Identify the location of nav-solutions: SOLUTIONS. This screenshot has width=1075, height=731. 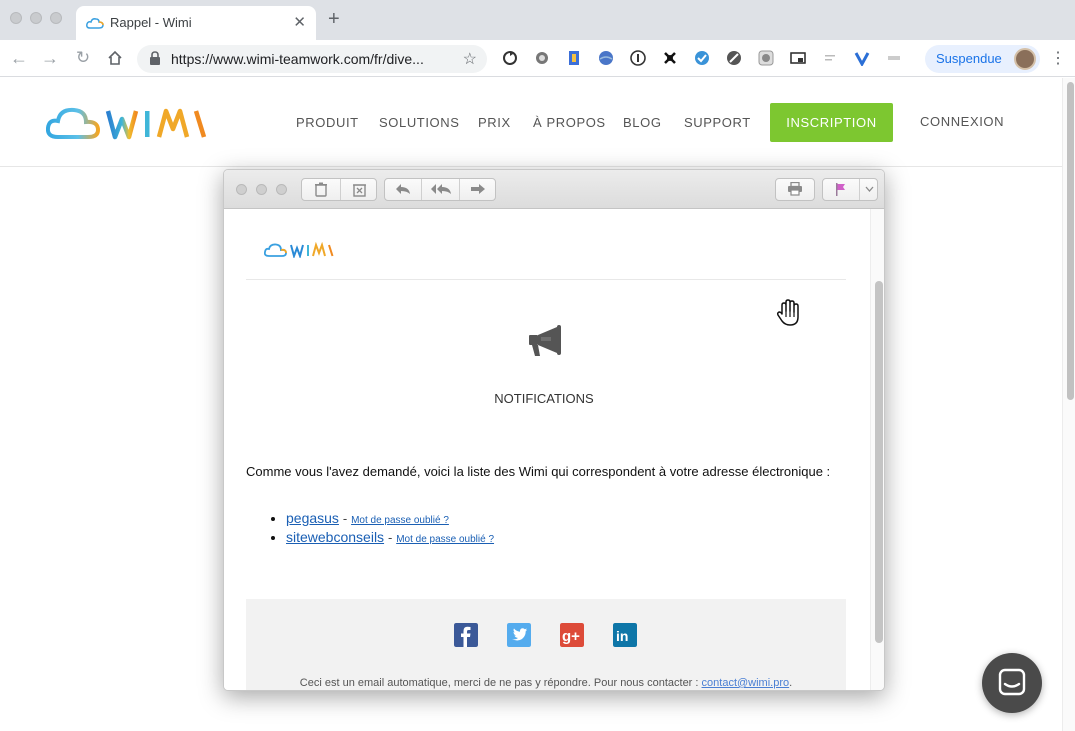
(419, 122).